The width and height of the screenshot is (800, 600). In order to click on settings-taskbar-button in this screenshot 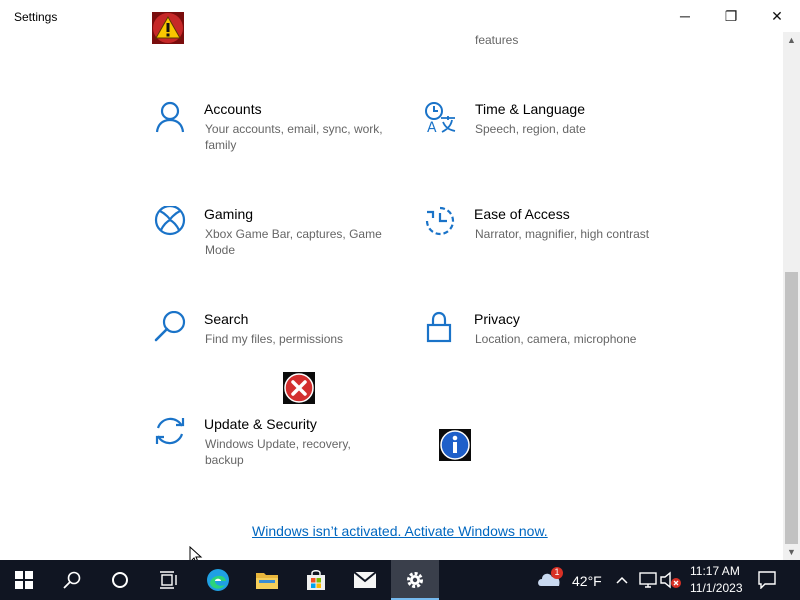, I will do `click(415, 580)`.